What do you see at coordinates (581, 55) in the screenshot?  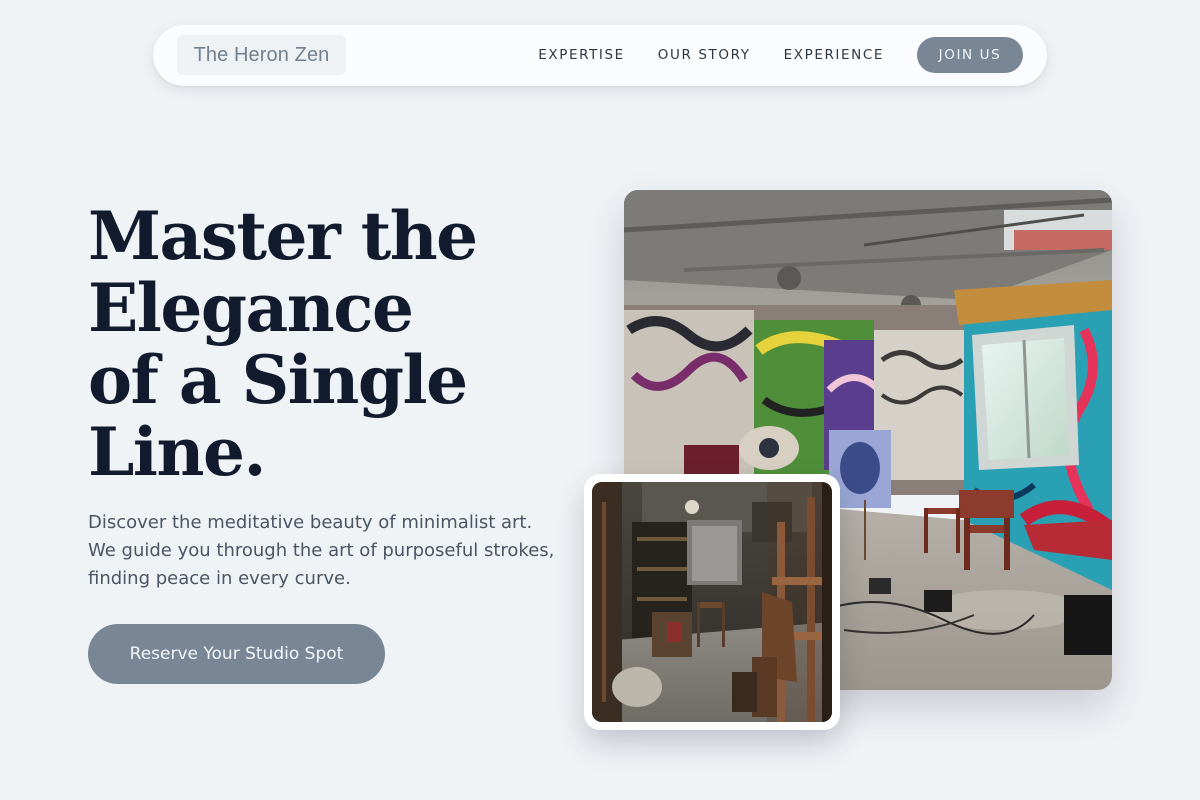 I see `nav-link-expertise: EXPERTISE` at bounding box center [581, 55].